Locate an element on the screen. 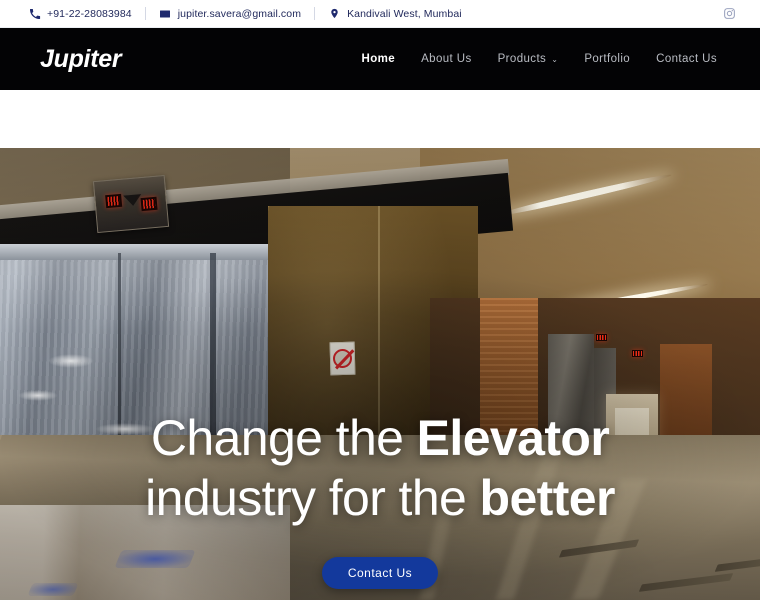 This screenshot has height=600, width=760. header-spacer is located at coordinates (380, 119).